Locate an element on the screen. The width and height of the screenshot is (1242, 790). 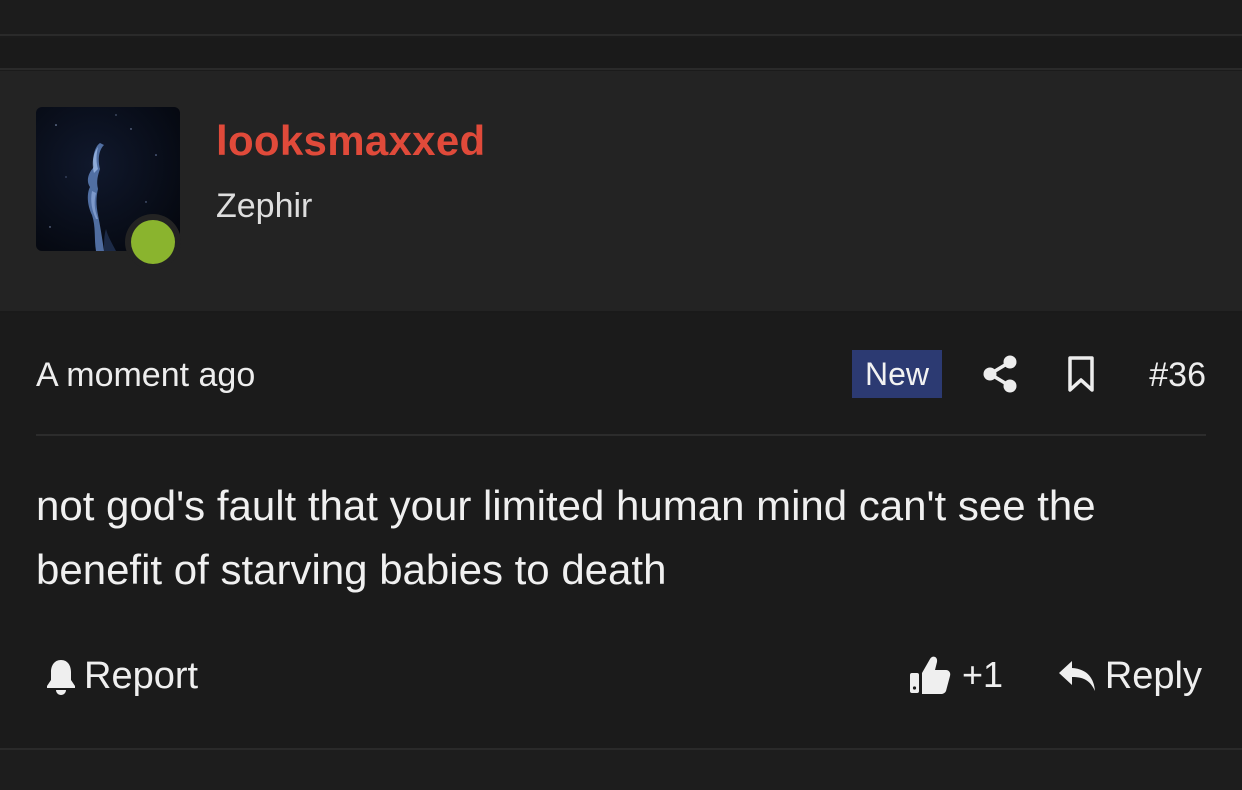
post-meta: A moment ago New #36 is located at coordinates (621, 374).